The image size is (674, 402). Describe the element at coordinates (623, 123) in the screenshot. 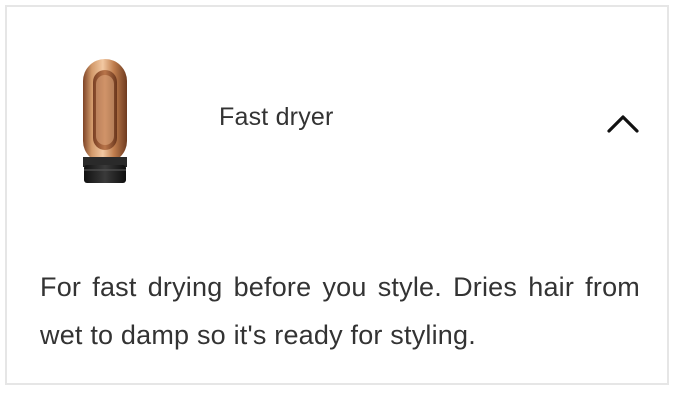

I see `chevron-up-icon` at that location.